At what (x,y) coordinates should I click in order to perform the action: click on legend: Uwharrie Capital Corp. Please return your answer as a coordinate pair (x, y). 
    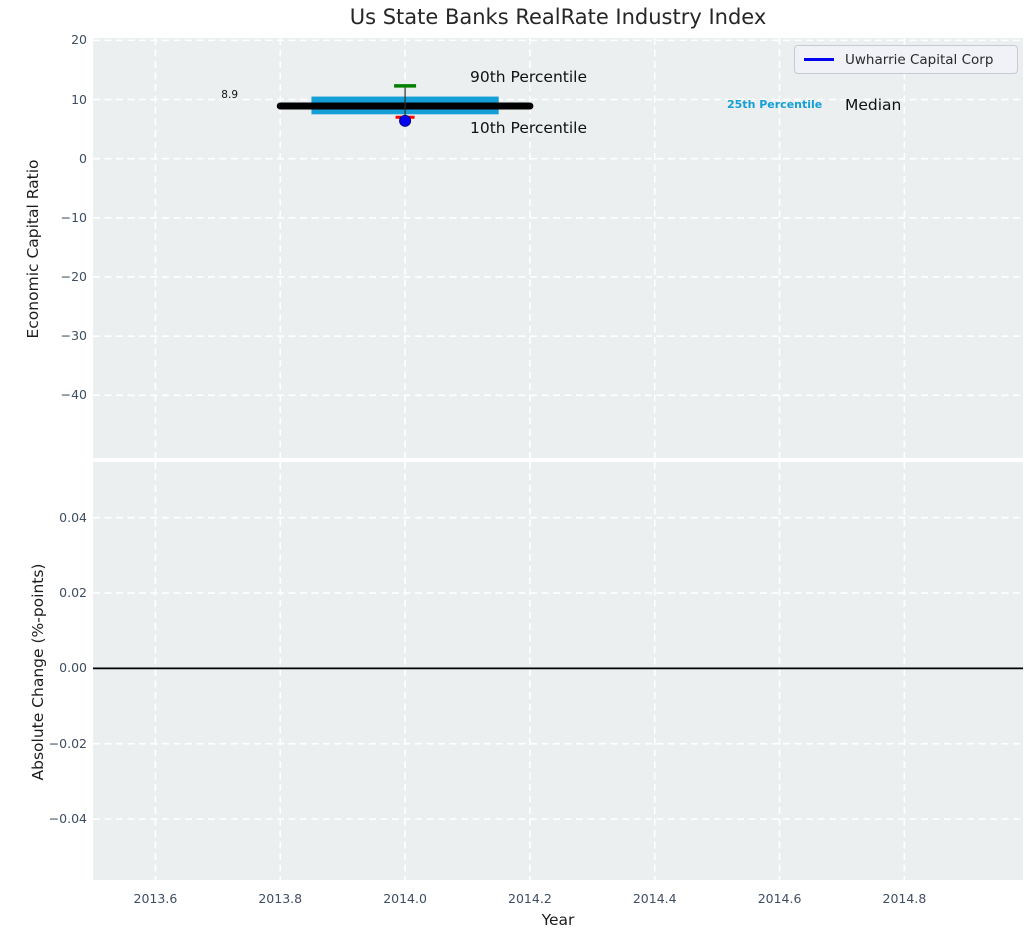
    Looking at the image, I should click on (906, 59).